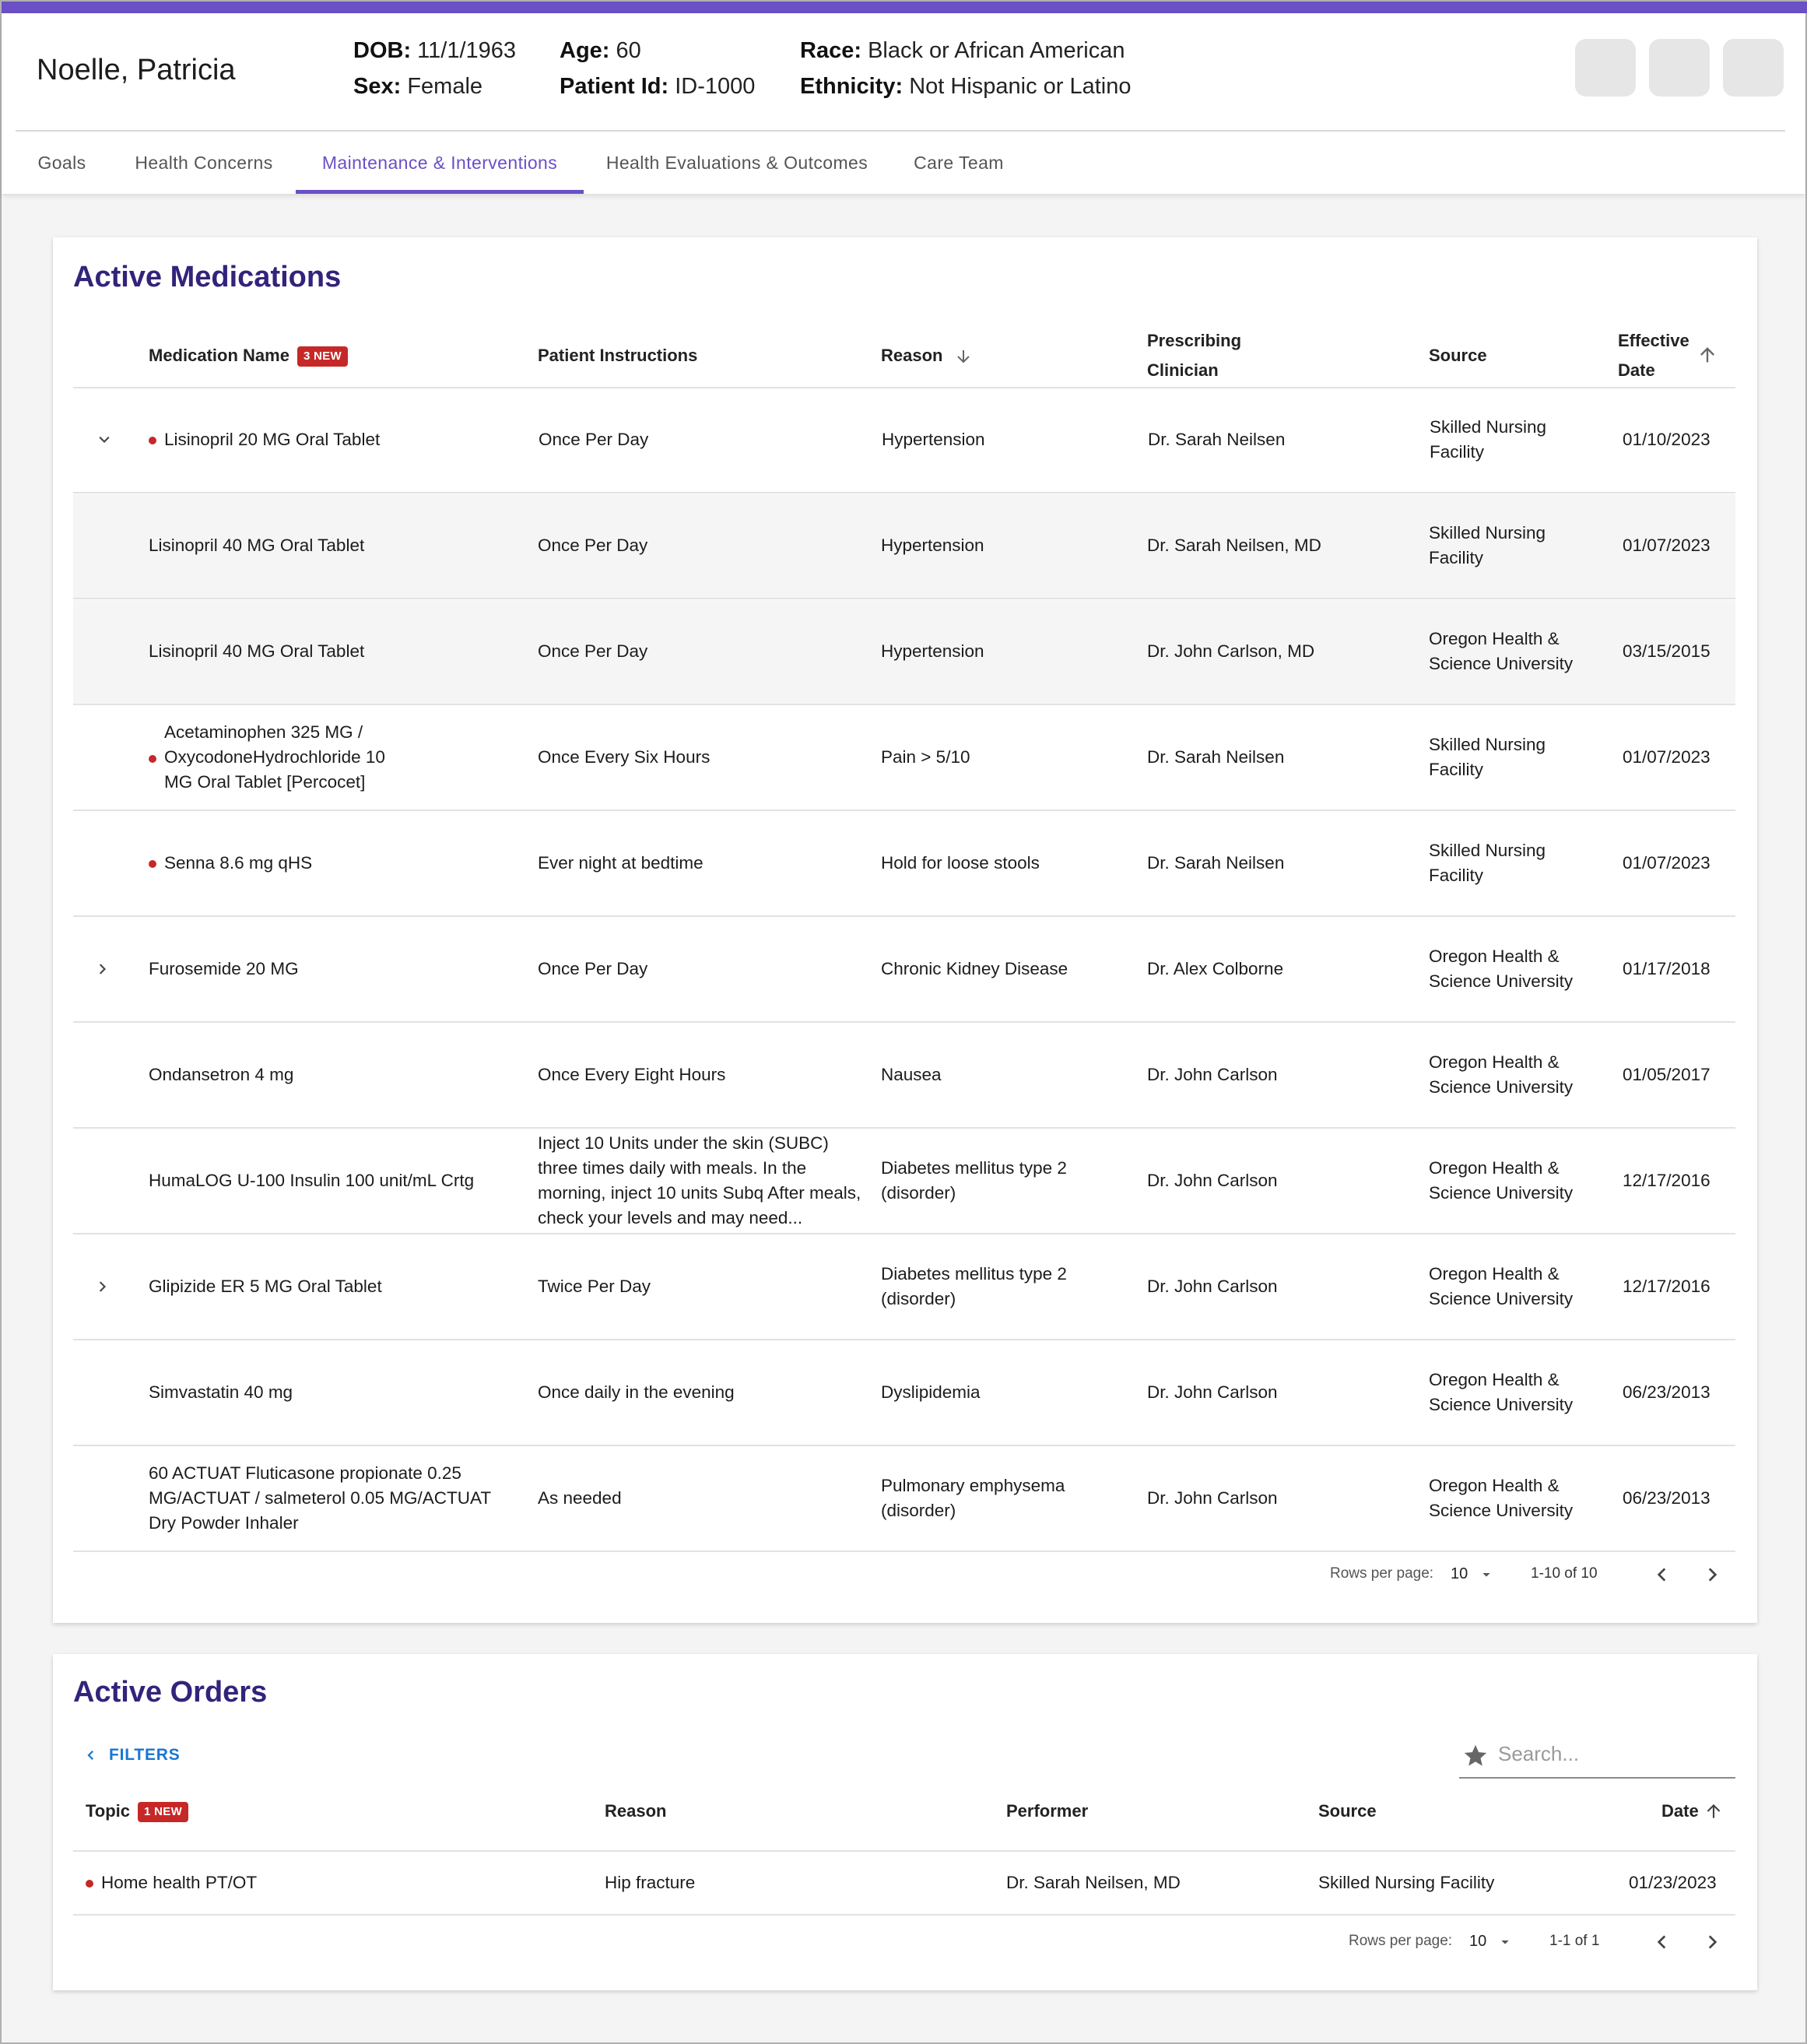 The height and width of the screenshot is (2044, 1807). I want to click on medication-name: Lisinopril 20 MG Oral Tablet, so click(264, 439).